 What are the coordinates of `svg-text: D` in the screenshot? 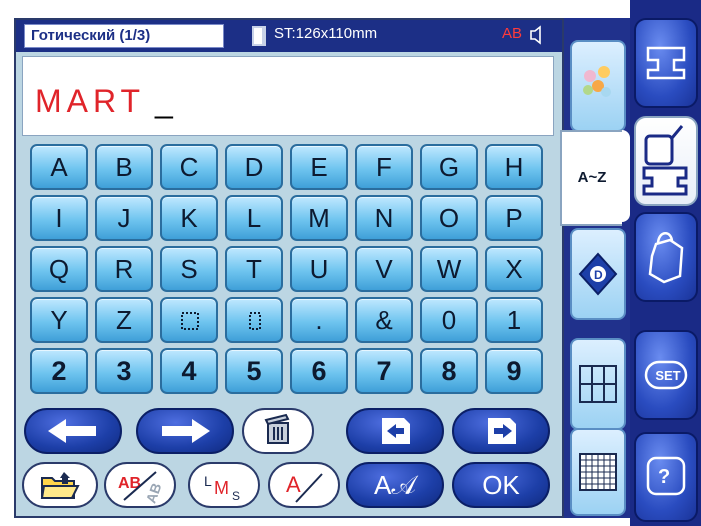 It's located at (598, 275).